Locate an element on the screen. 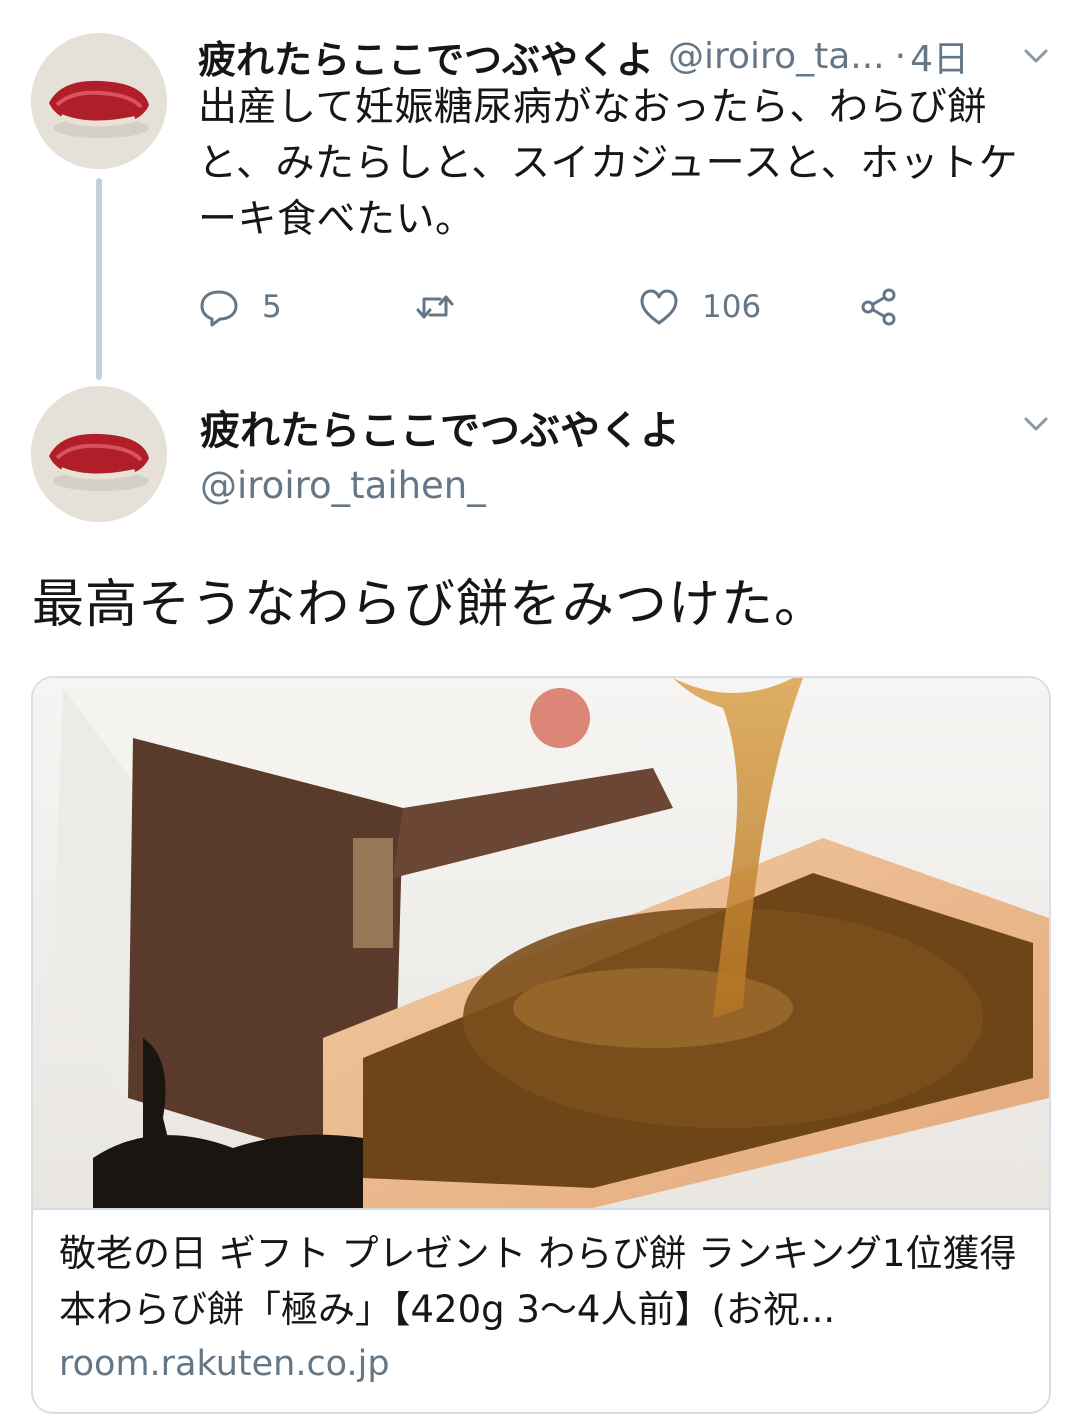  reply-icon is located at coordinates (219, 308).